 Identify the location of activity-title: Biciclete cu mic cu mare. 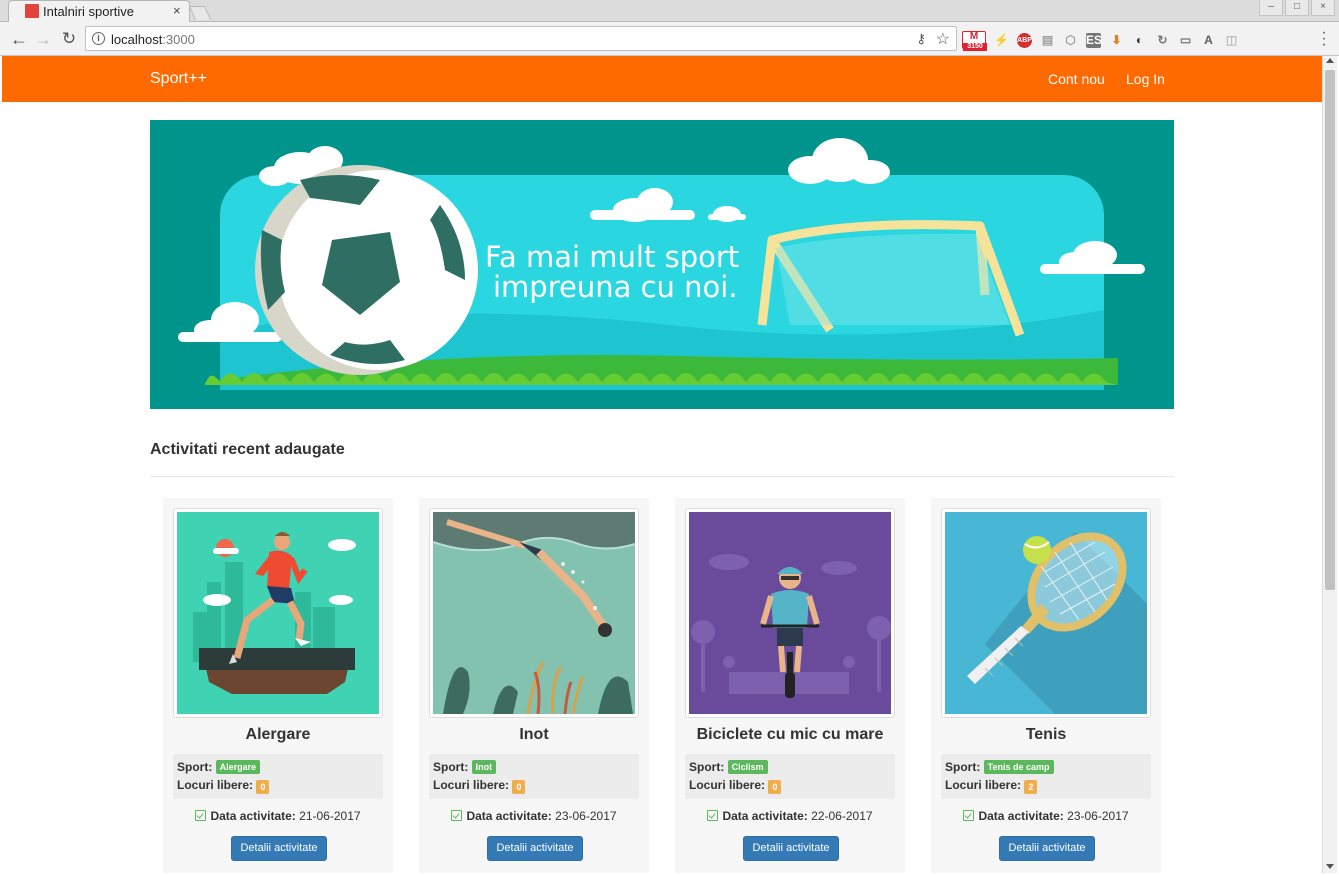
(790, 734).